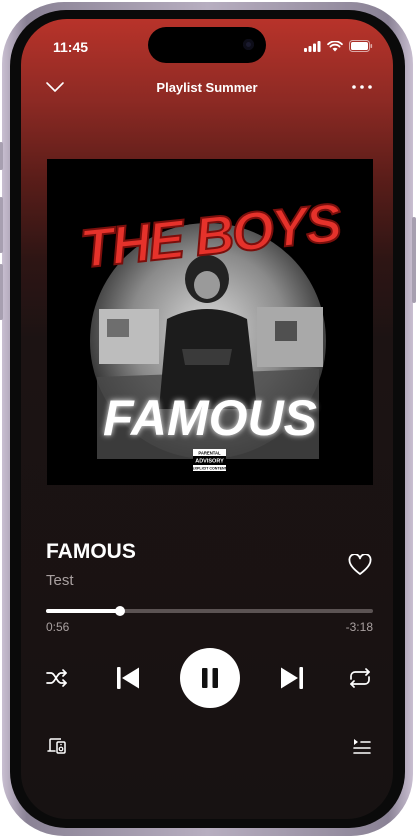  I want to click on player-header: Playlist Summer, so click(207, 89).